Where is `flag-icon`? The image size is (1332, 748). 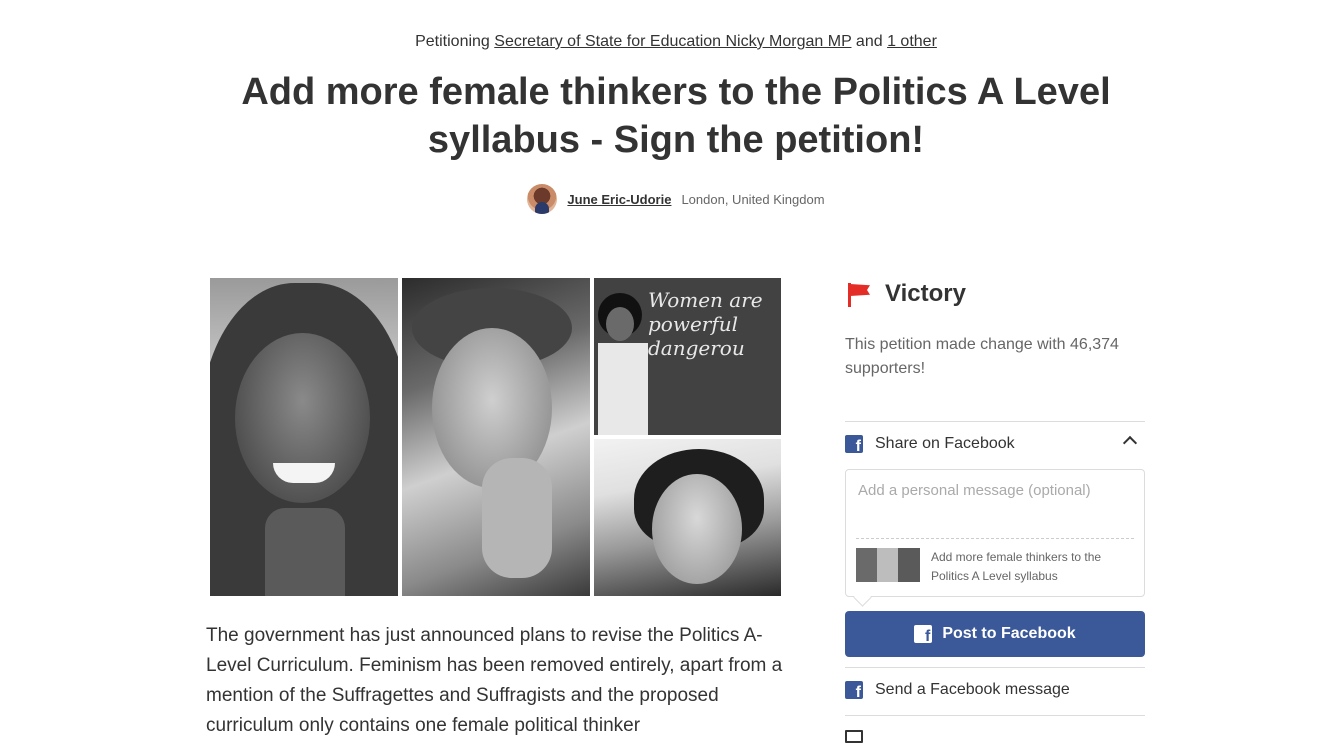
flag-icon is located at coordinates (858, 294).